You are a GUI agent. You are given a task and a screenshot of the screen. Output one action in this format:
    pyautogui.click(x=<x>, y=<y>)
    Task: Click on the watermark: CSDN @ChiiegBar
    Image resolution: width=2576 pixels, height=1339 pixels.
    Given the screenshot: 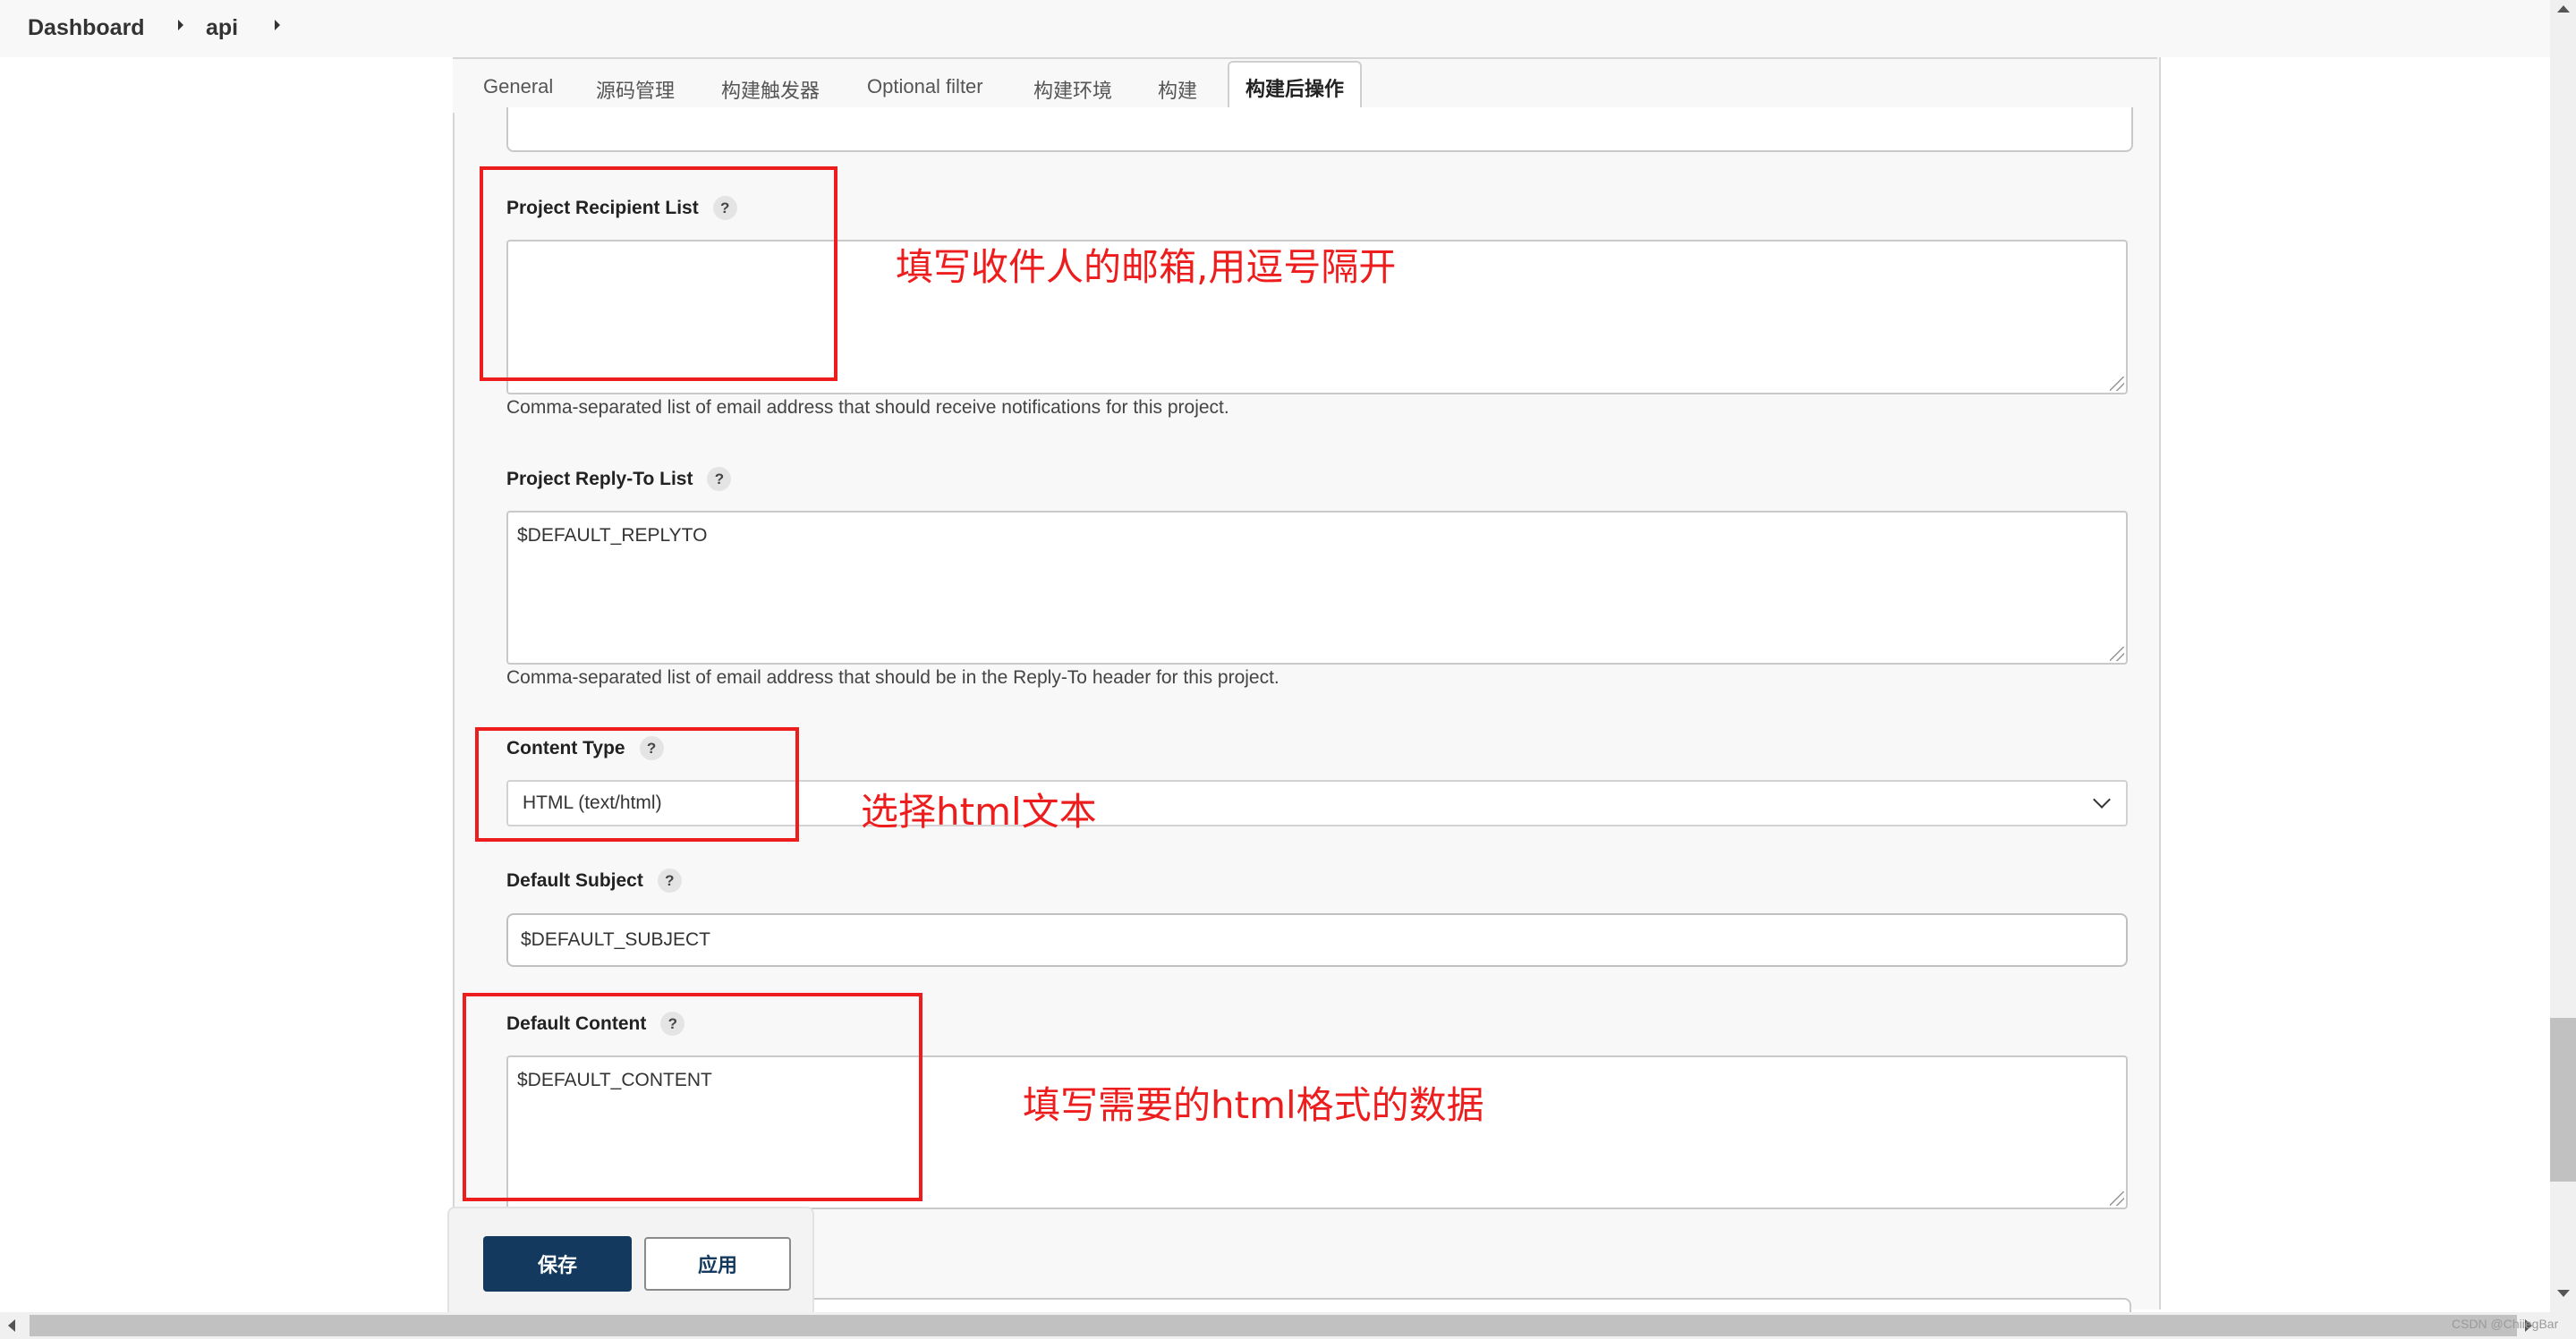 What is the action you would take?
    pyautogui.click(x=2505, y=1324)
    